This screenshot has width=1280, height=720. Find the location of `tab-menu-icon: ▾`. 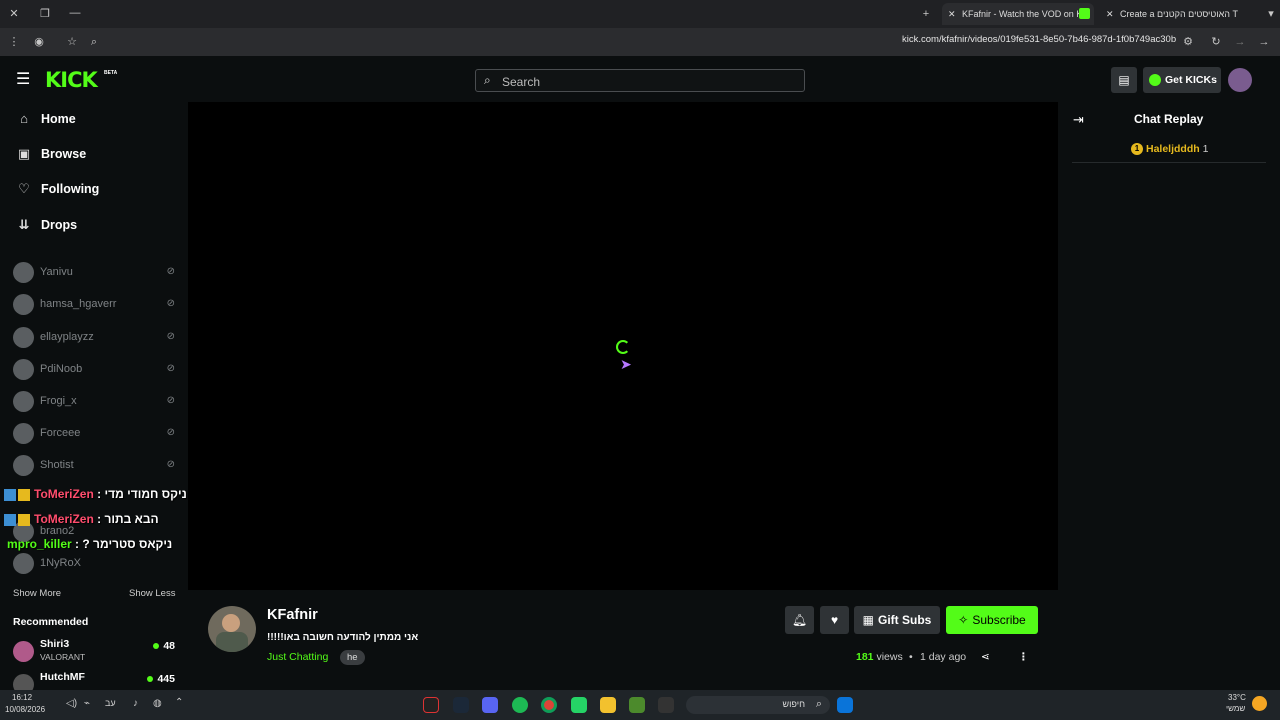

tab-menu-icon: ▾ is located at coordinates (1271, 14).